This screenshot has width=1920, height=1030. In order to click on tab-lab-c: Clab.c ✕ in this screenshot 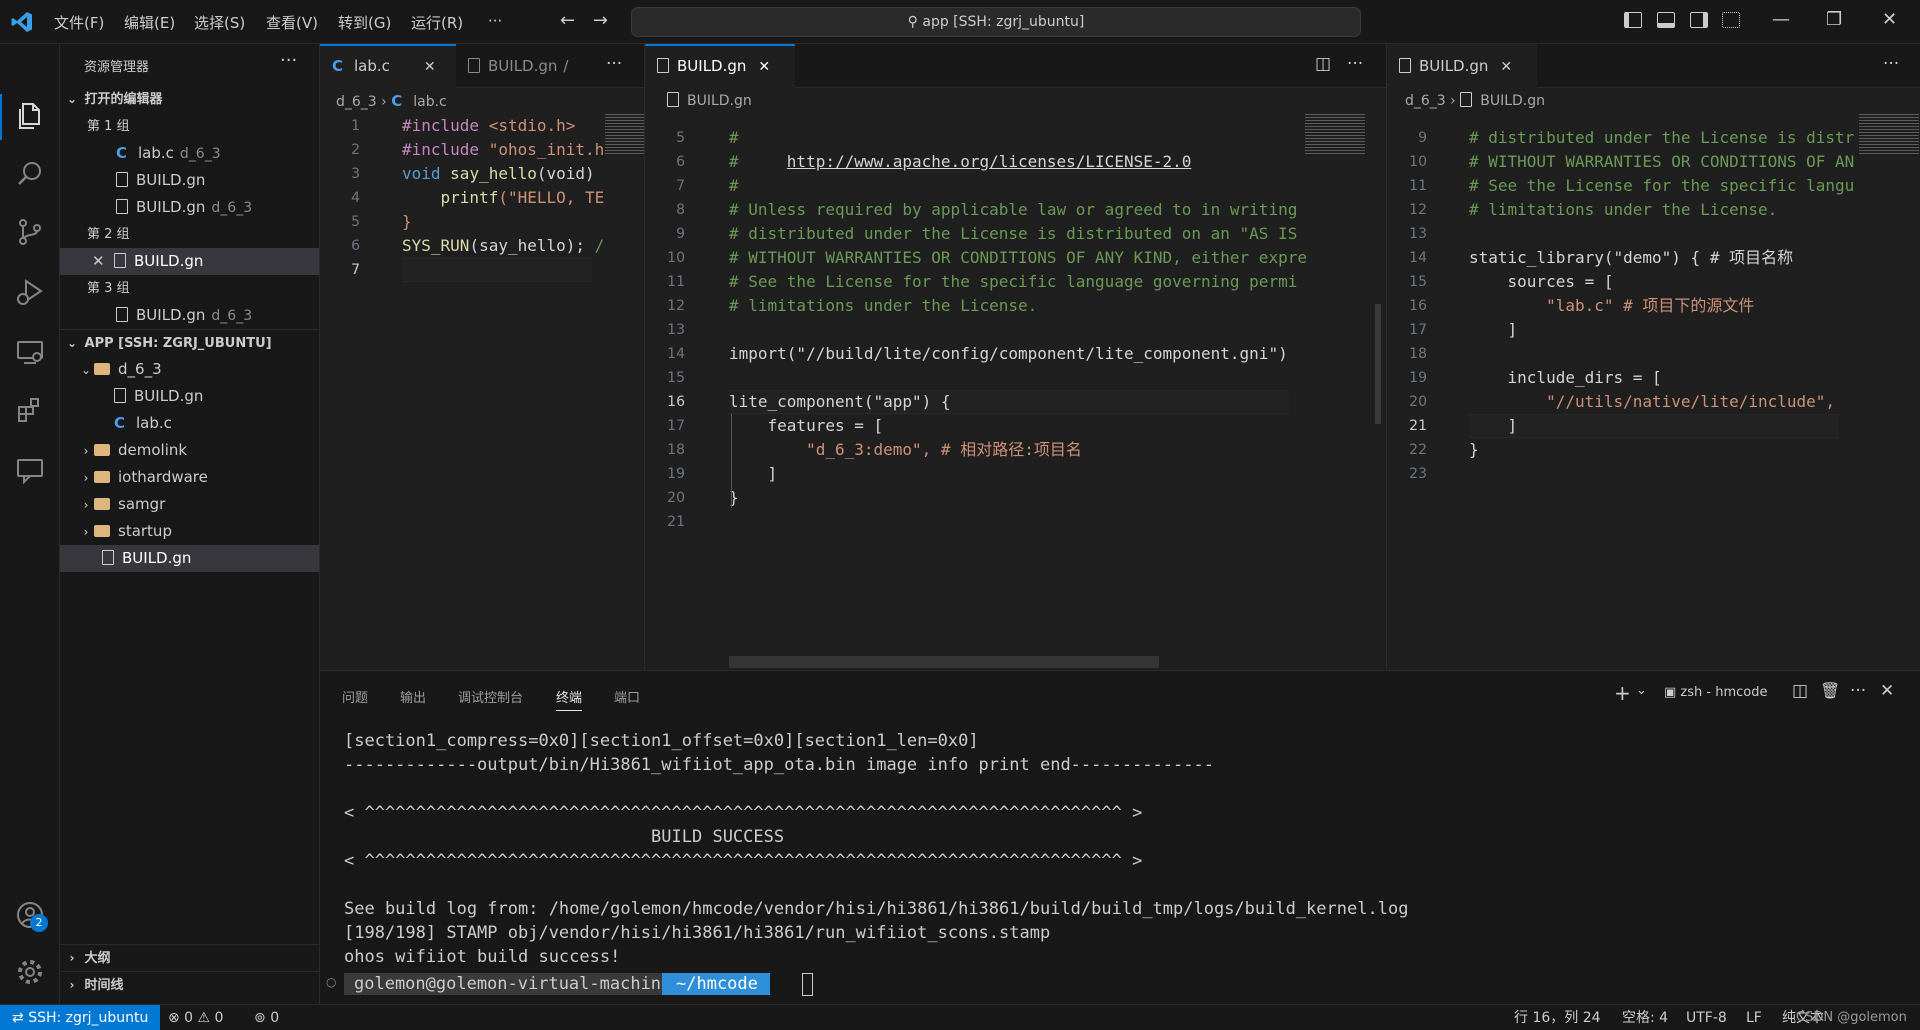, I will do `click(388, 66)`.